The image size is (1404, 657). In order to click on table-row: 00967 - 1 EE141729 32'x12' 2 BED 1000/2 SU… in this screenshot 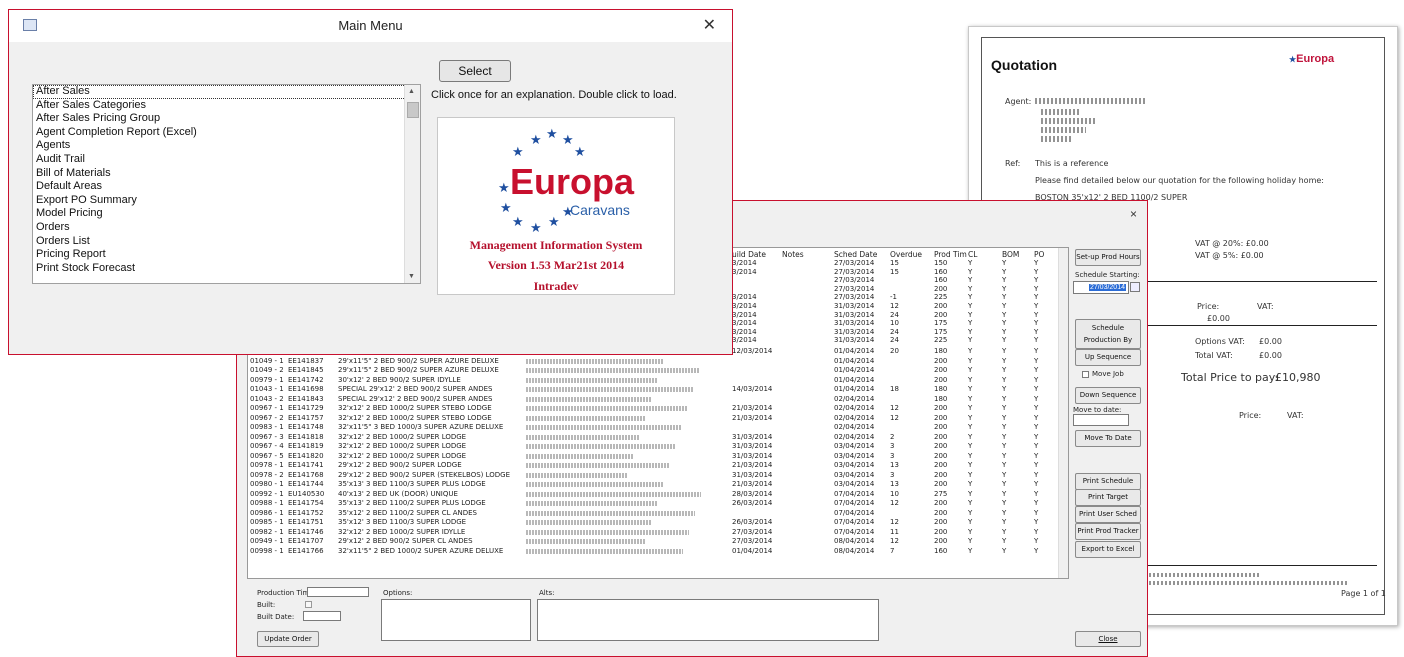, I will do `click(658, 408)`.